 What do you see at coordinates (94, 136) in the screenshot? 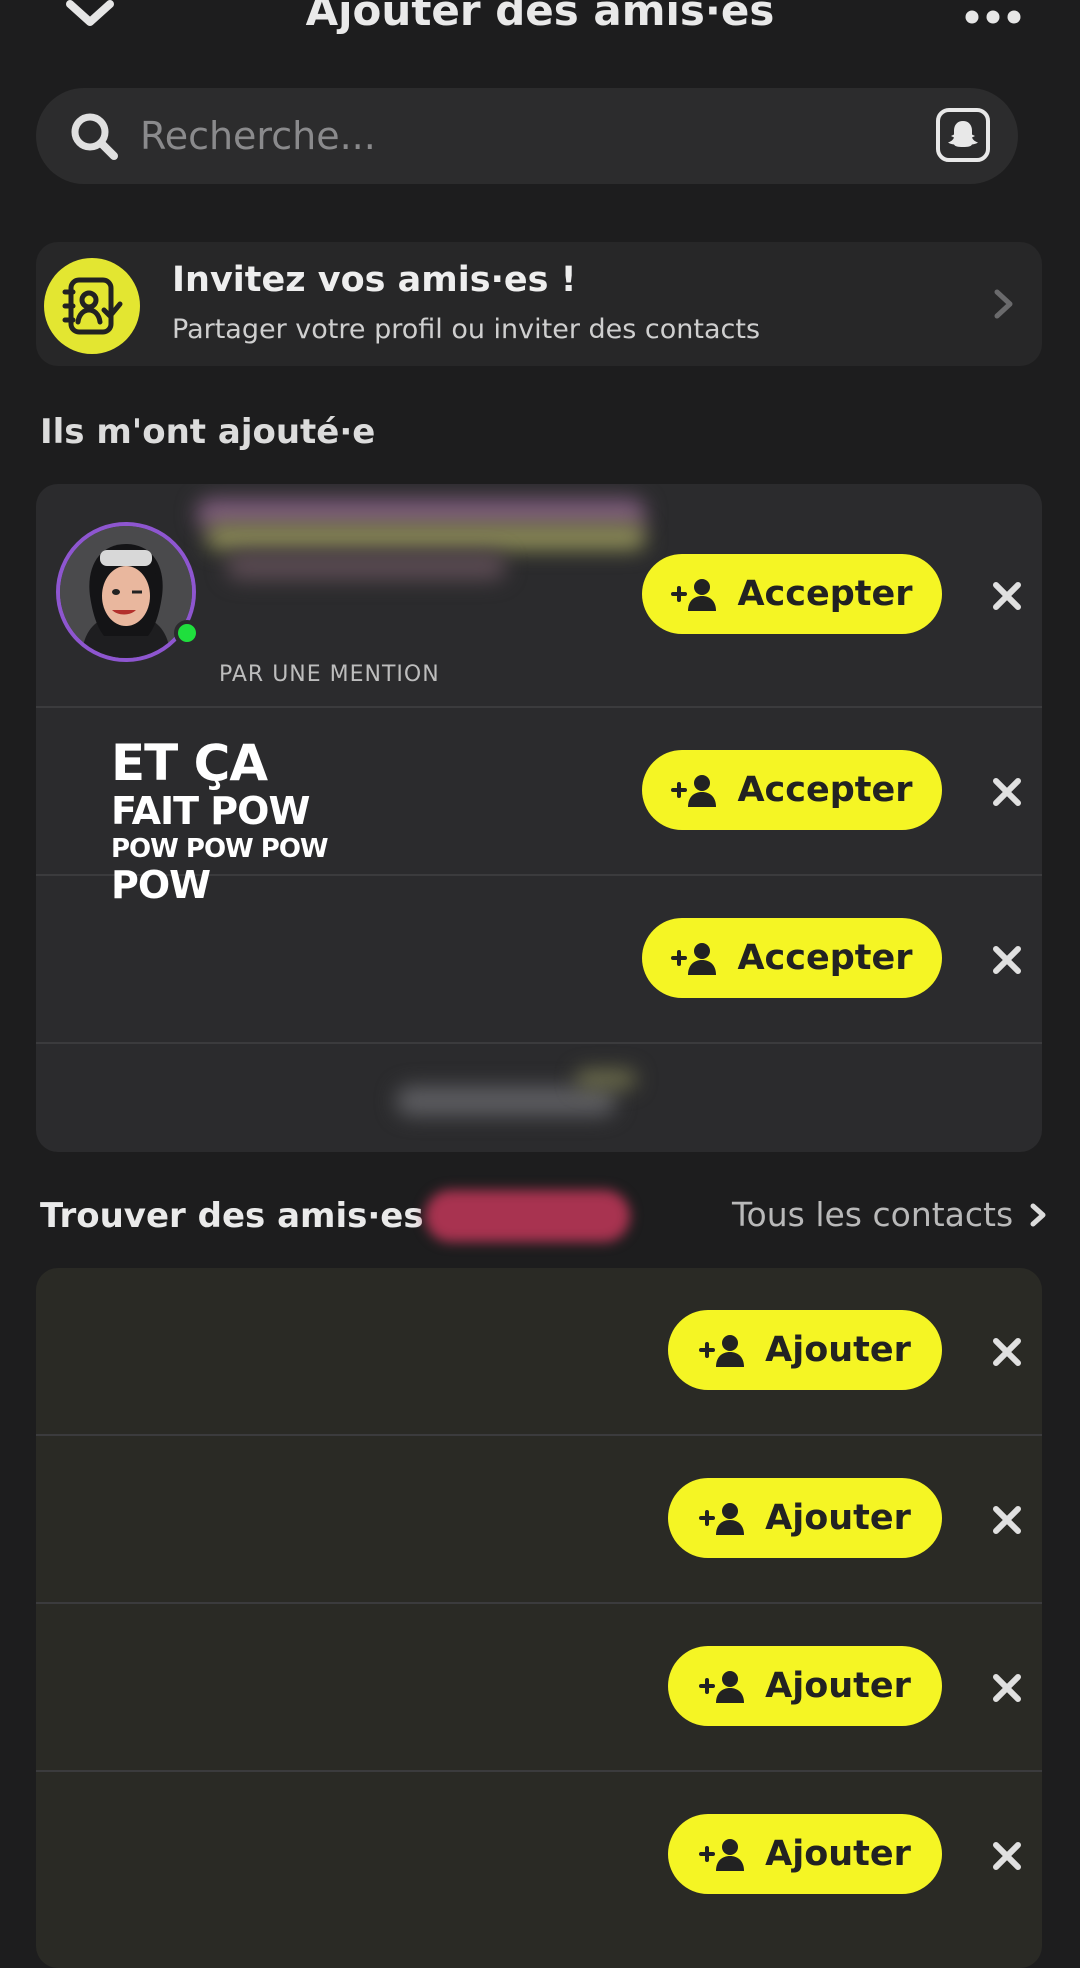
I see `search-icon` at bounding box center [94, 136].